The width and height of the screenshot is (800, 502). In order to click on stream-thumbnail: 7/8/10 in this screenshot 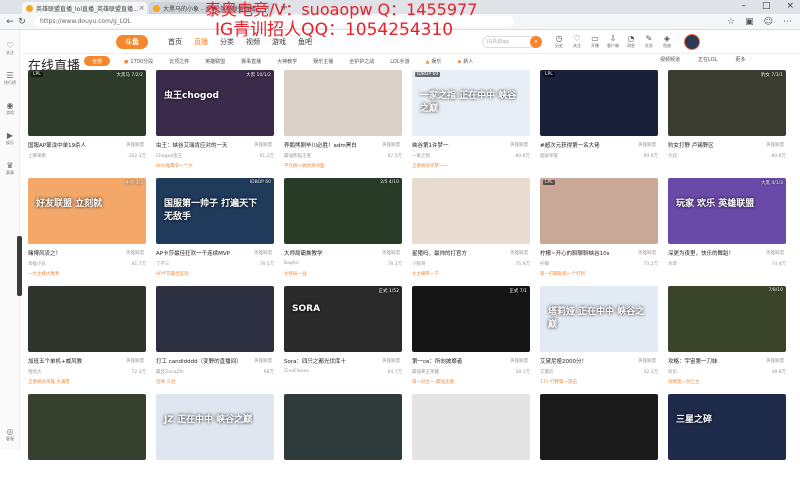, I will do `click(727, 319)`.